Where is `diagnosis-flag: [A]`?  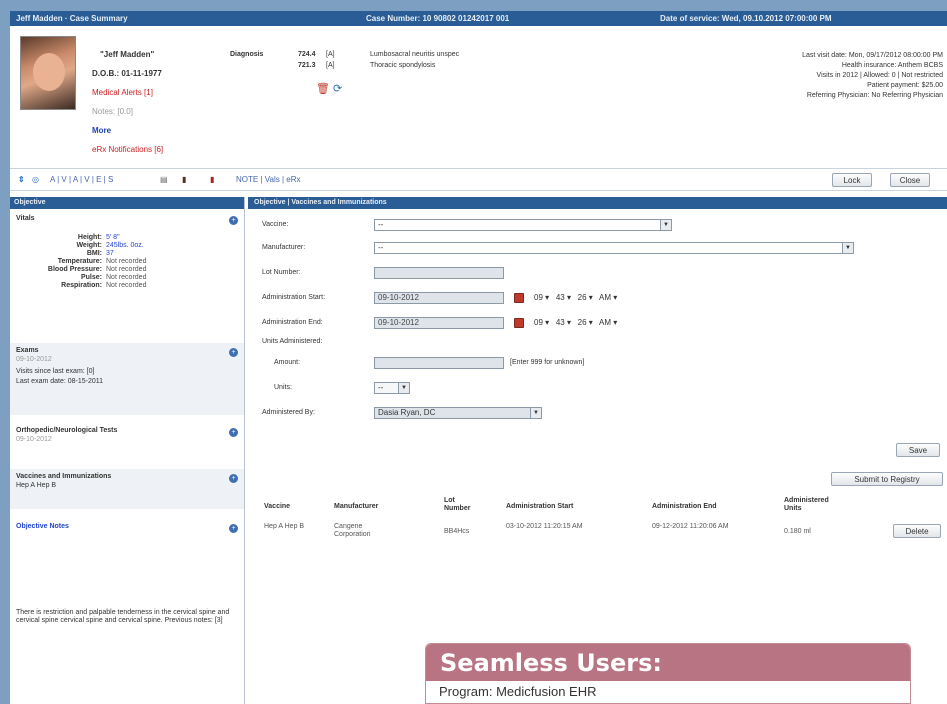 diagnosis-flag: [A] is located at coordinates (330, 54).